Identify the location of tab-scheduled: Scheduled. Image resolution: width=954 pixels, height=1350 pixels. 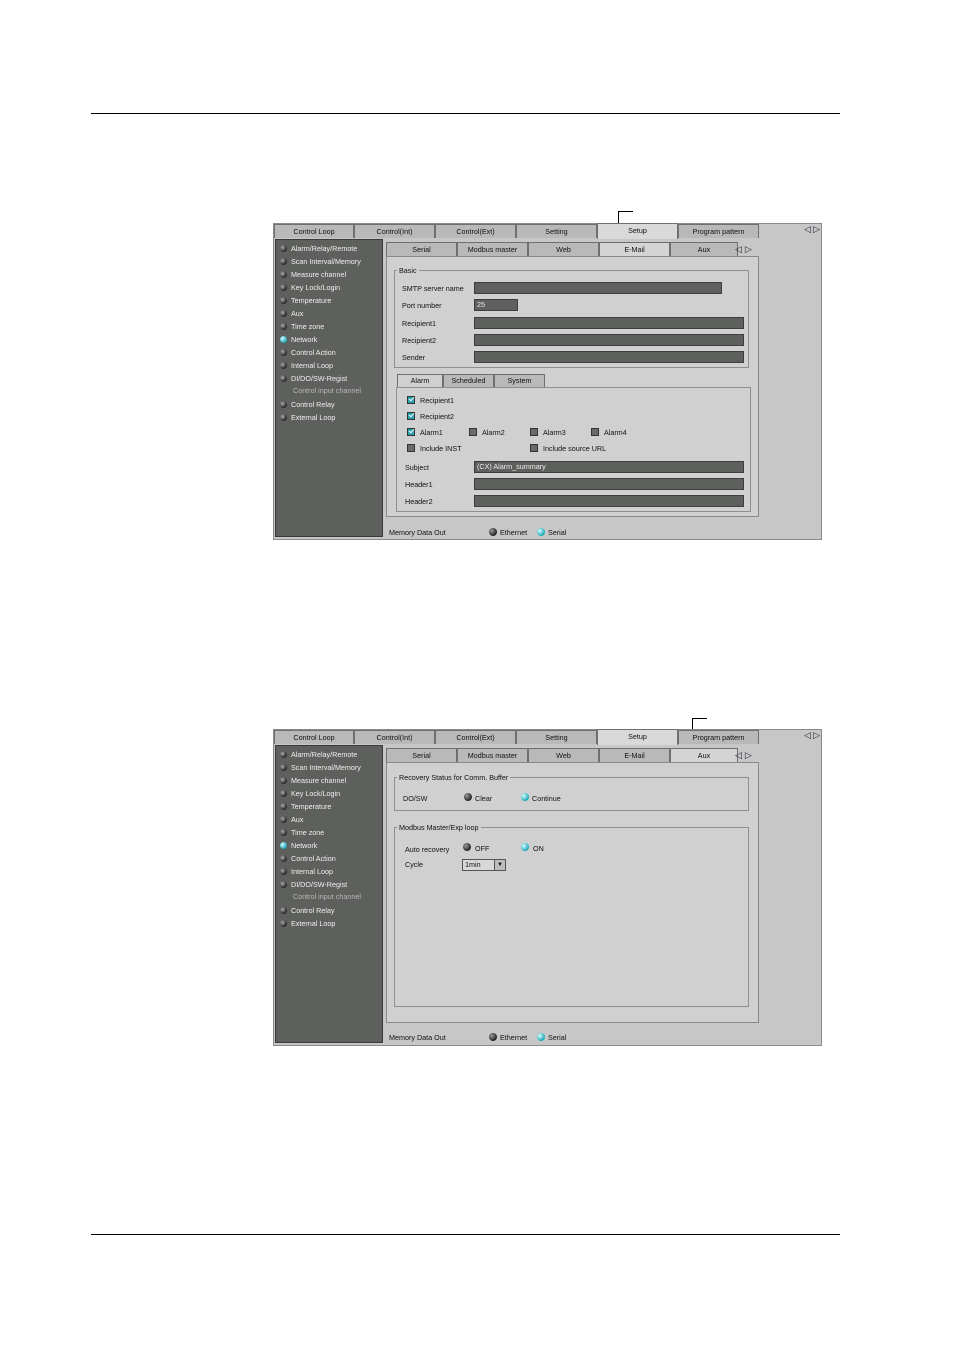
(468, 380).